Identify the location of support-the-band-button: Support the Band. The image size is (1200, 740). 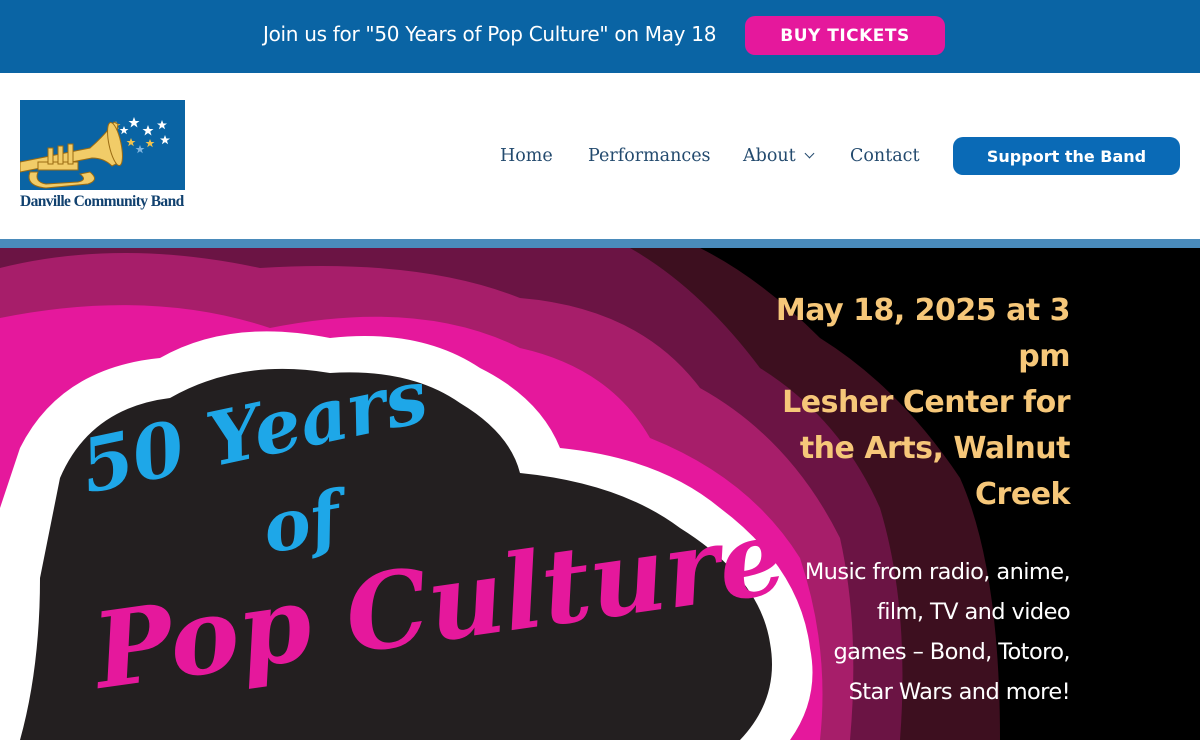
(1066, 156).